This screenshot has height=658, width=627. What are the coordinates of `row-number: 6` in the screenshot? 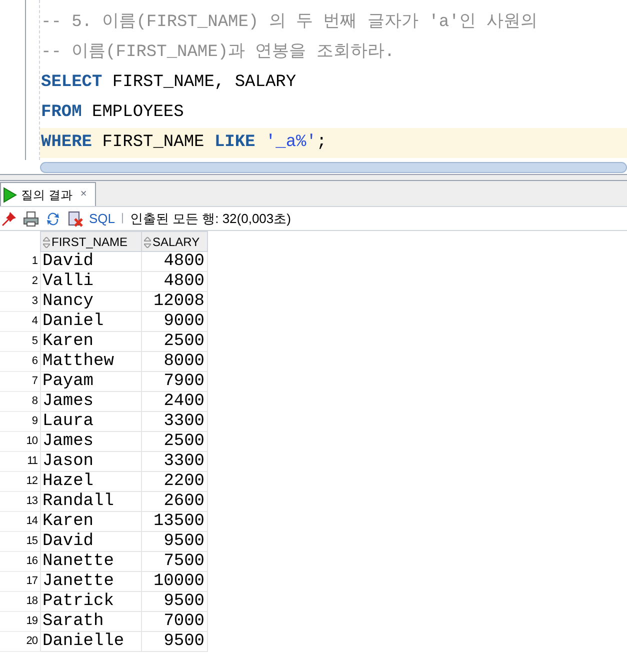 It's located at (20, 362).